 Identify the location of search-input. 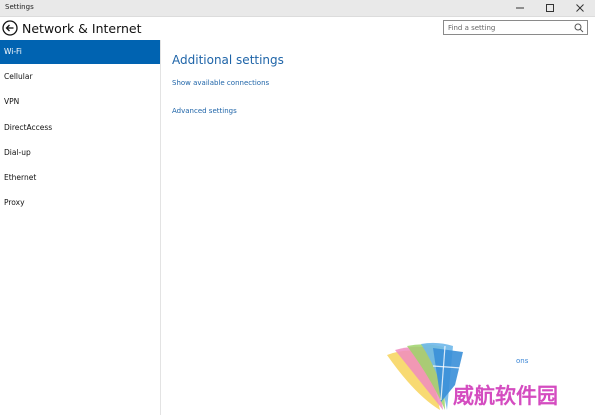
(508, 27).